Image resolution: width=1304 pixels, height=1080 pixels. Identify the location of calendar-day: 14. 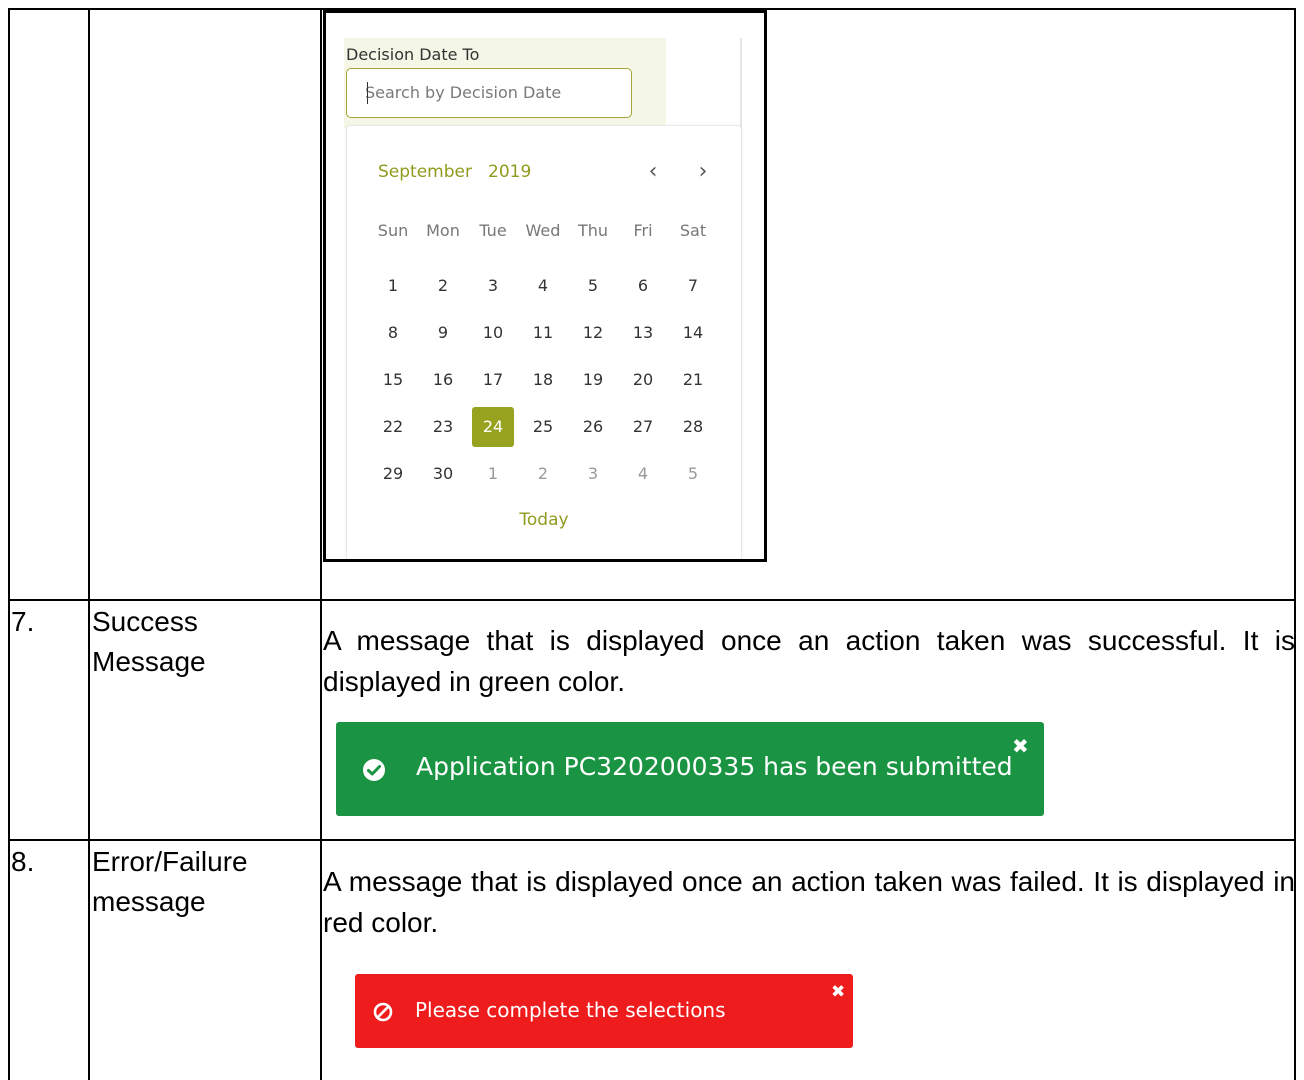
(693, 333).